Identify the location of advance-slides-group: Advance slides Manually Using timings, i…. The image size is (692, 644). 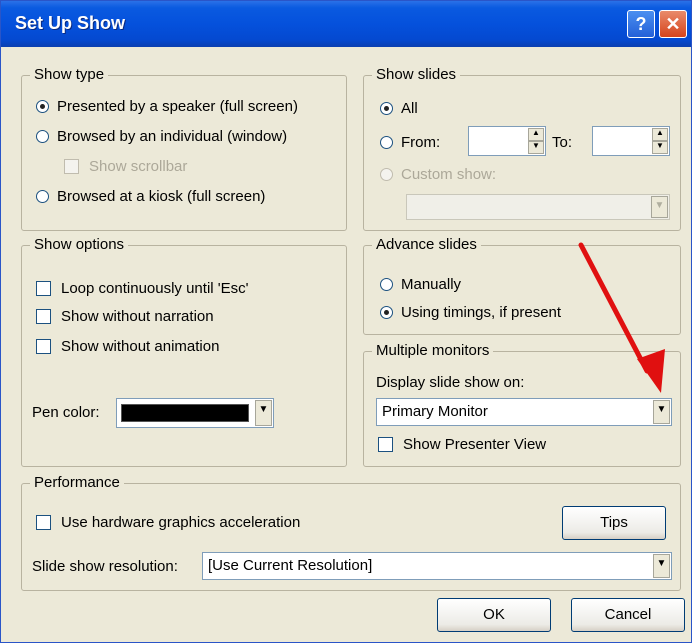
(522, 285).